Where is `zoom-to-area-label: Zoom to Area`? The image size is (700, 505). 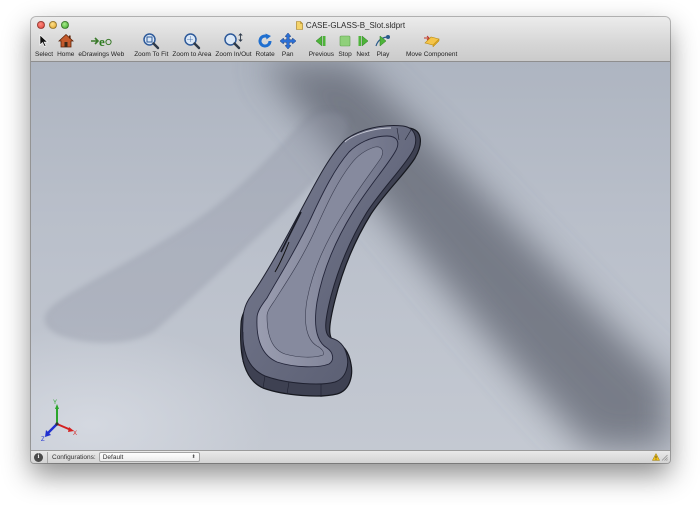 zoom-to-area-label: Zoom to Area is located at coordinates (192, 54).